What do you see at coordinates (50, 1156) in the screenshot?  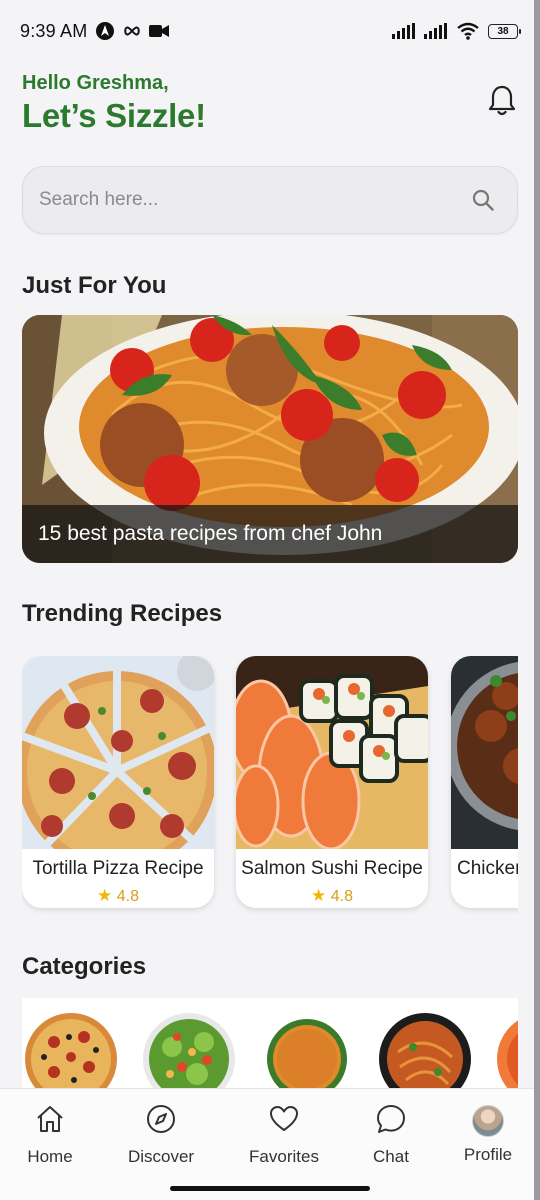 I see `nav-label: Home` at bounding box center [50, 1156].